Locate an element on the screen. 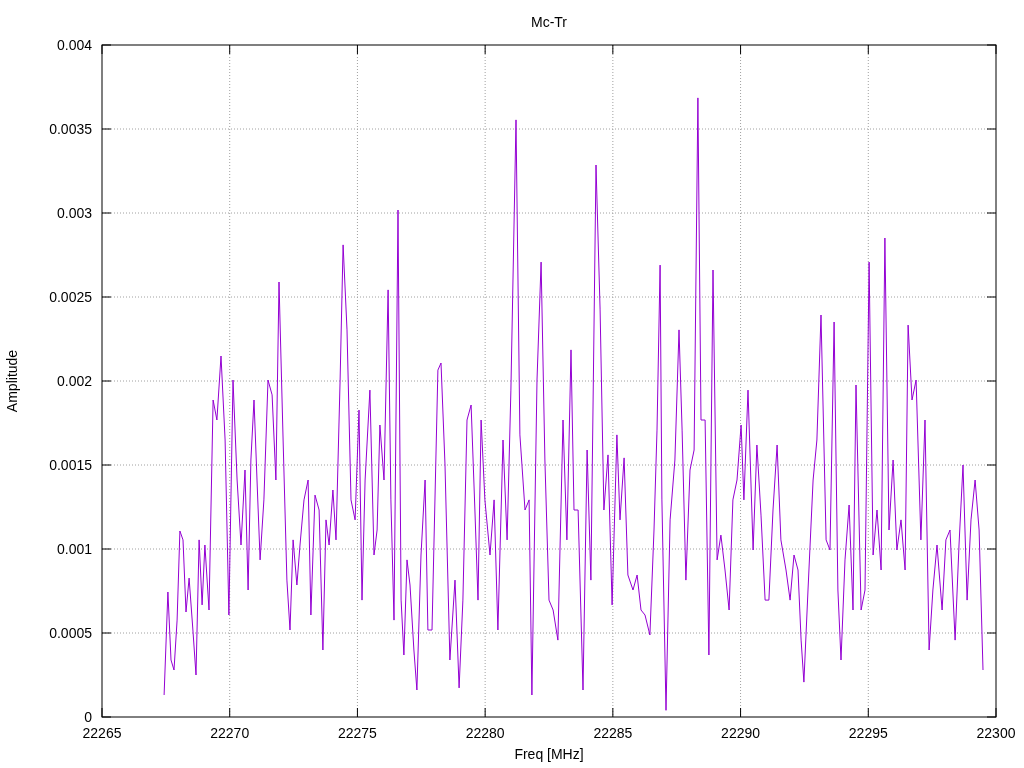 The width and height of the screenshot is (1024, 768). tick-label: 0 is located at coordinates (88, 717).